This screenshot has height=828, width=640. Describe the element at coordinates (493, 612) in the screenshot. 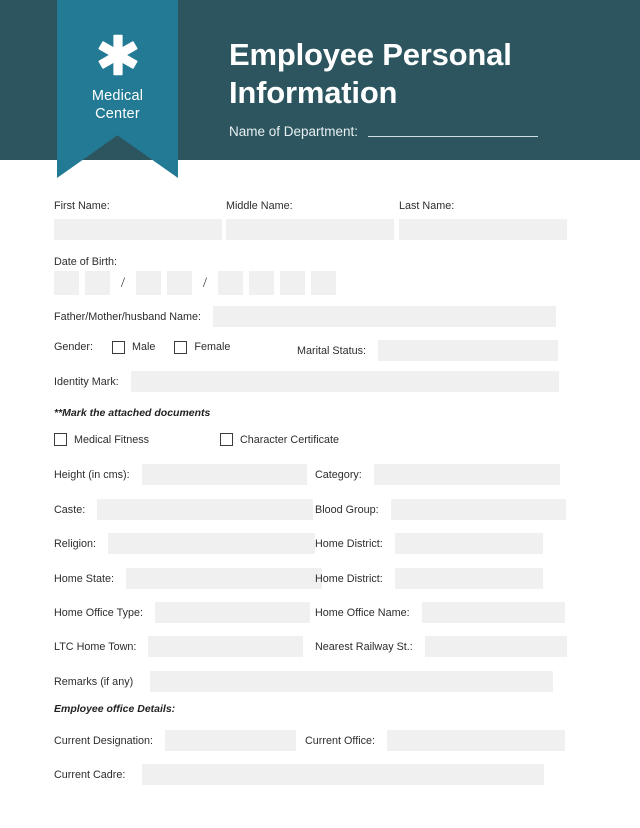

I see `home-office-name-input` at that location.